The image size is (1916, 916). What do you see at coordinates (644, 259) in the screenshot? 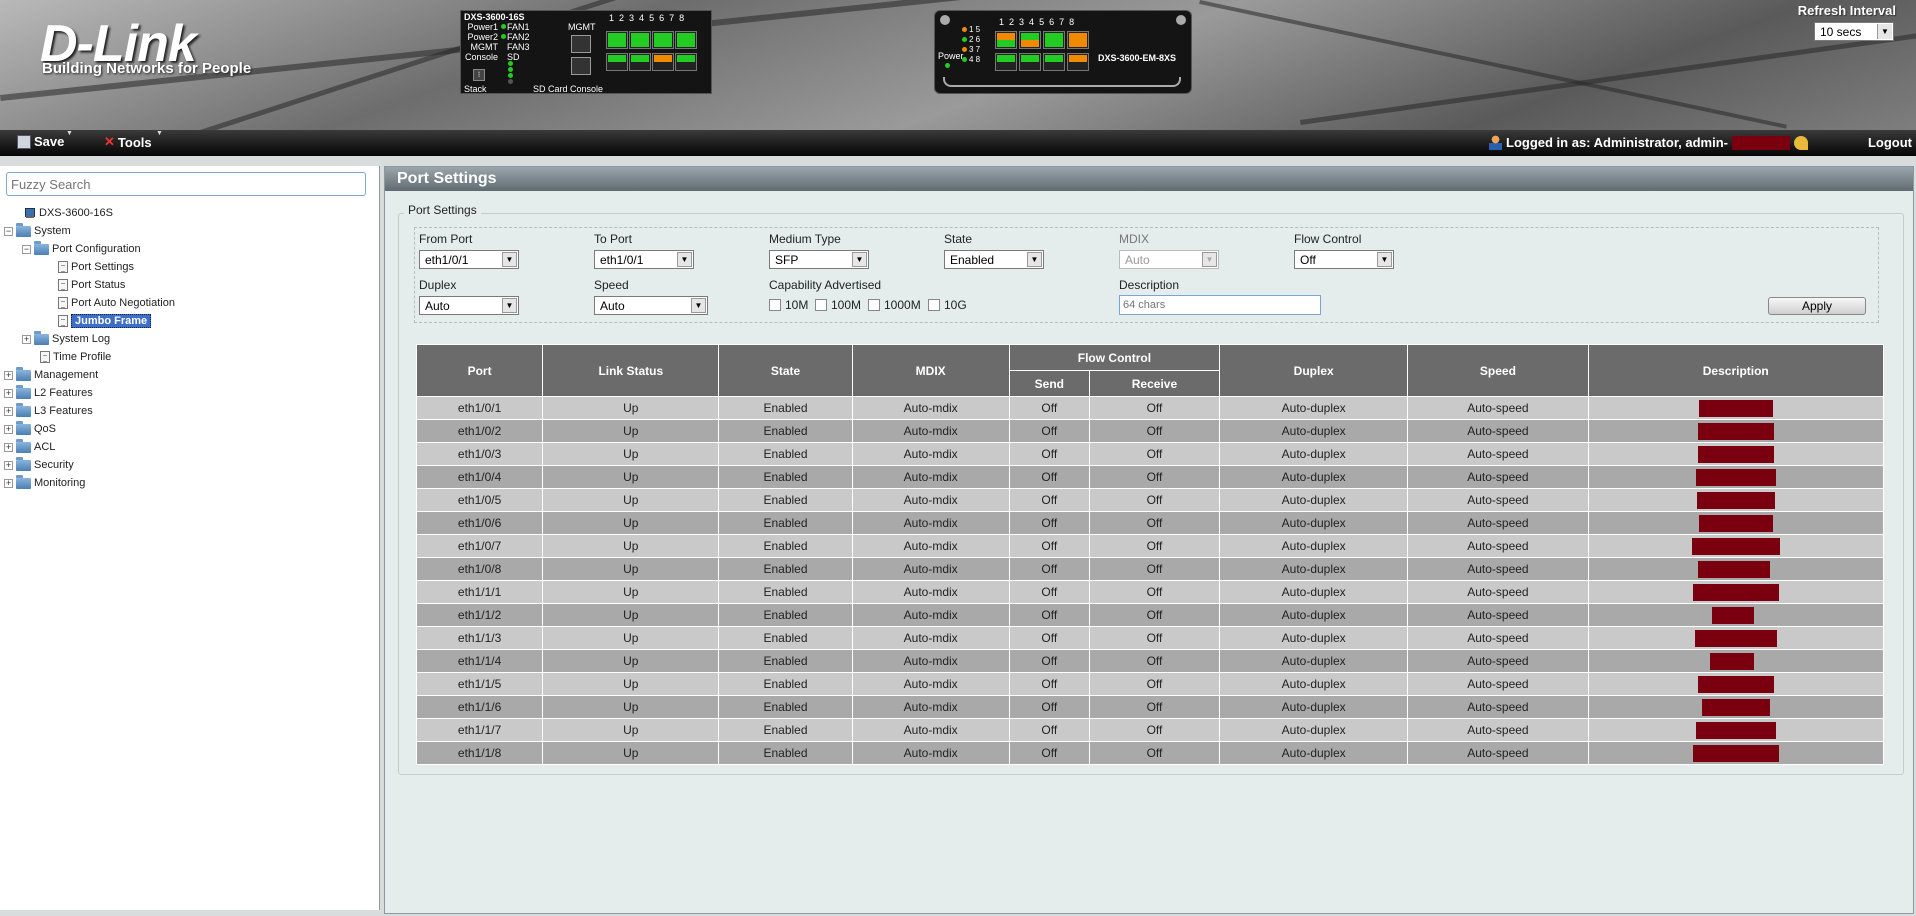
I see `to-port-select: eth1/0/1 ▼` at bounding box center [644, 259].